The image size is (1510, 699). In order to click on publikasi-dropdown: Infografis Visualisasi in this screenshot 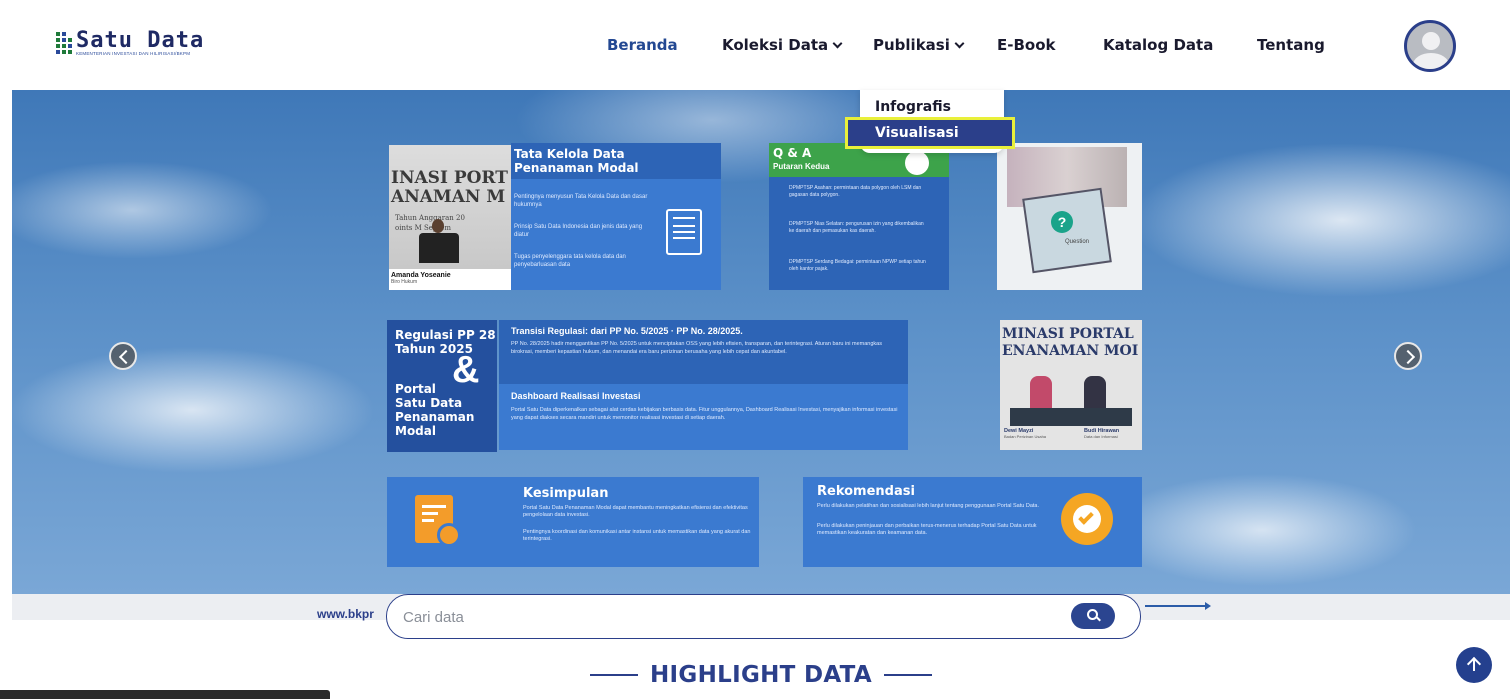, I will do `click(930, 121)`.